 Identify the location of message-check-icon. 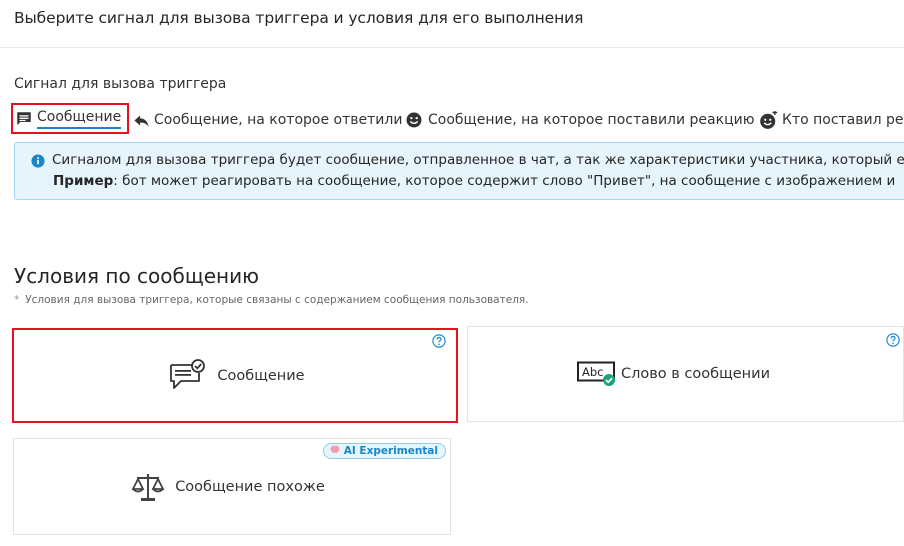
(188, 373).